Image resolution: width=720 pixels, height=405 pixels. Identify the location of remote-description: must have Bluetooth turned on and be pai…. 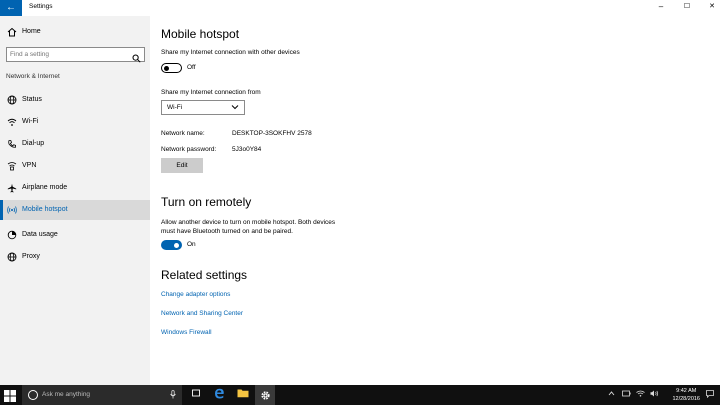
(227, 231).